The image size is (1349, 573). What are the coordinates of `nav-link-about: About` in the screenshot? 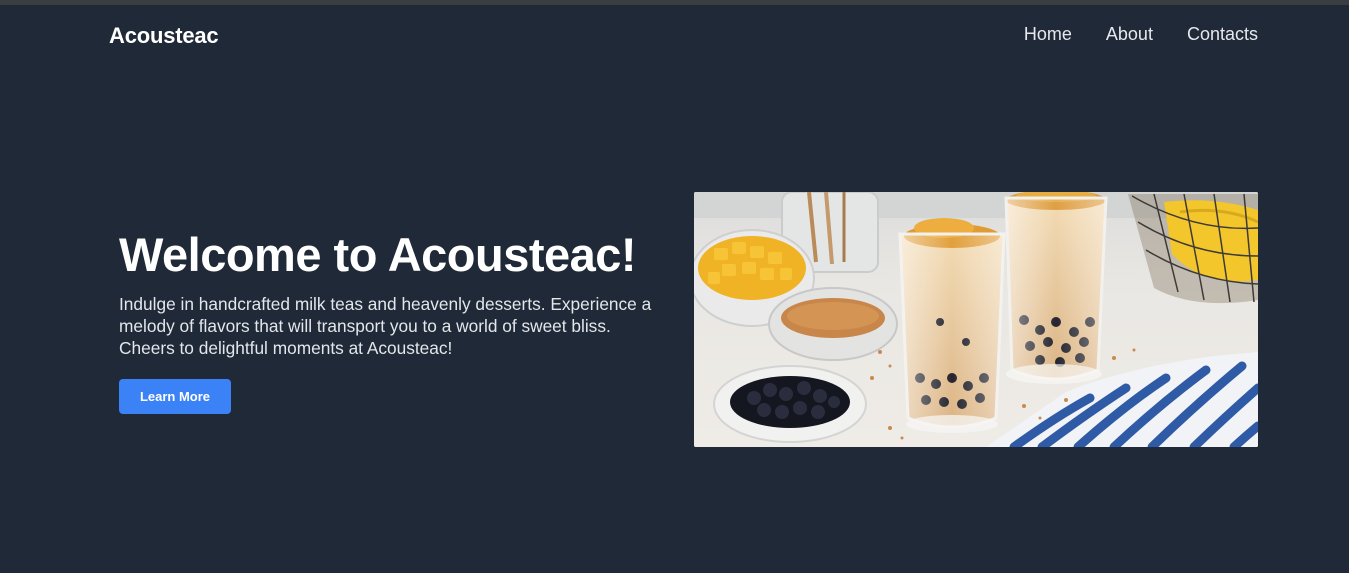 It's located at (1129, 34).